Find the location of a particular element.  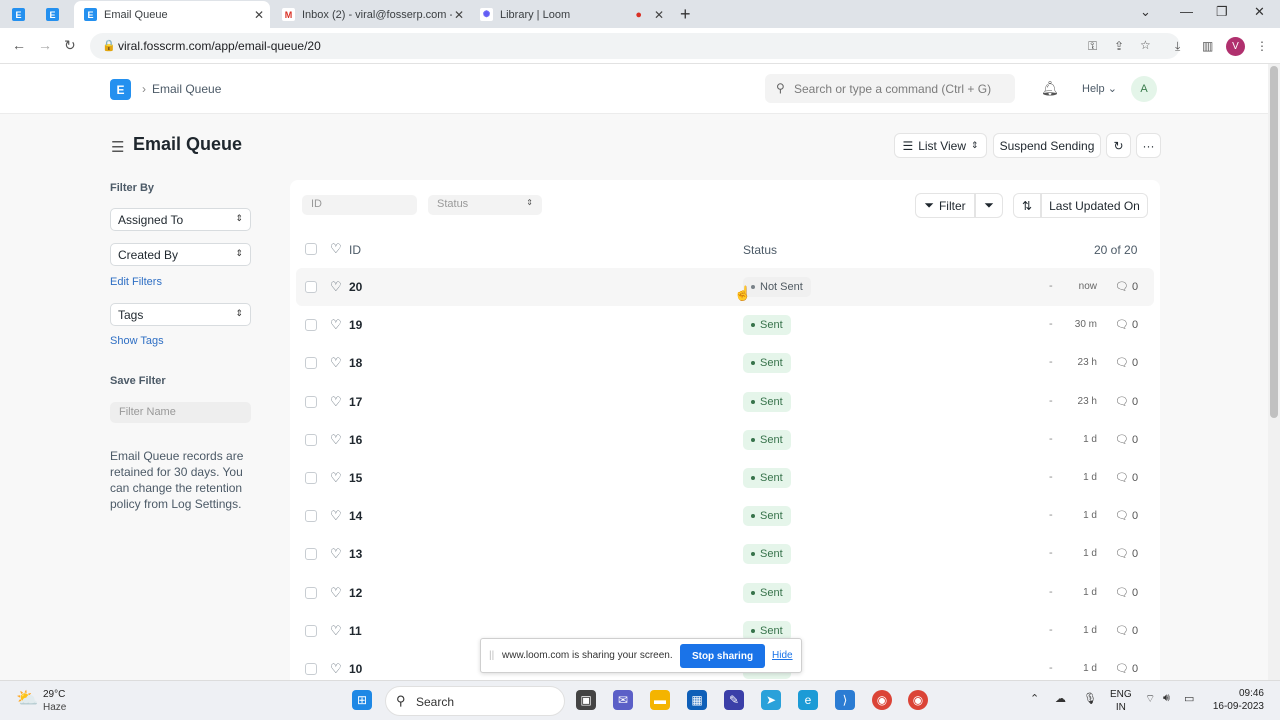

clear-filter-button: ⏷ is located at coordinates (989, 205).